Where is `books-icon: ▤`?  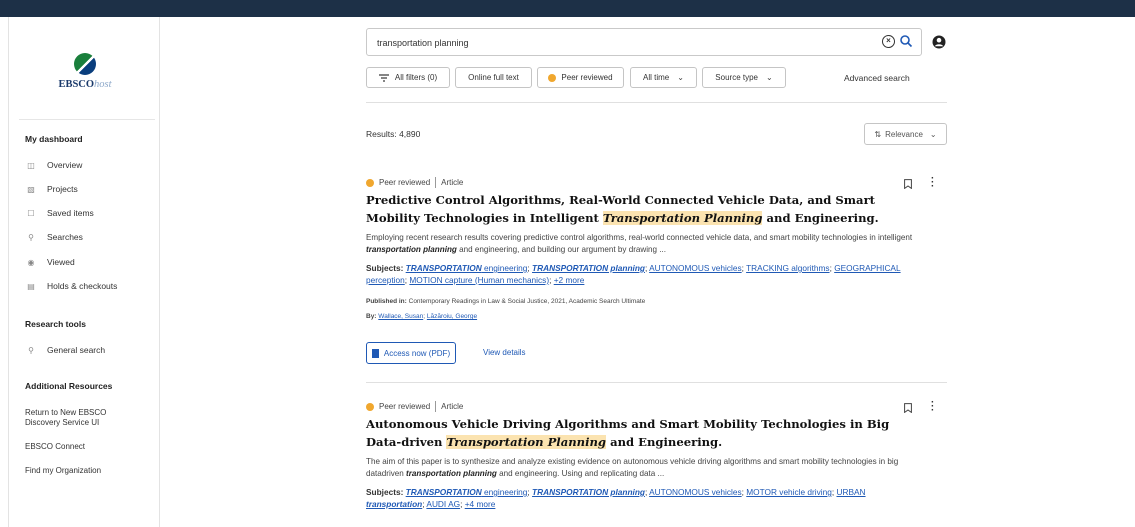 books-icon: ▤ is located at coordinates (31, 286).